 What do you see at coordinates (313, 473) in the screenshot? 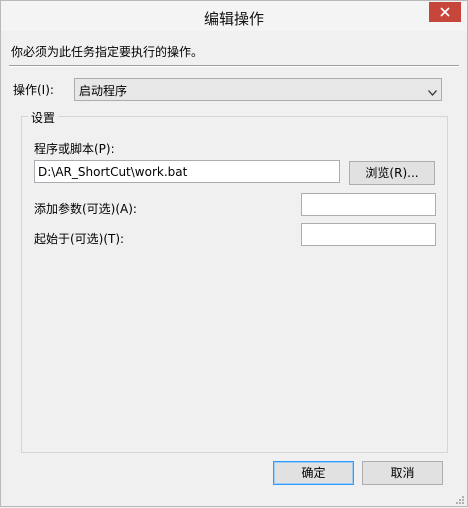
I see `ok-button: 确定` at bounding box center [313, 473].